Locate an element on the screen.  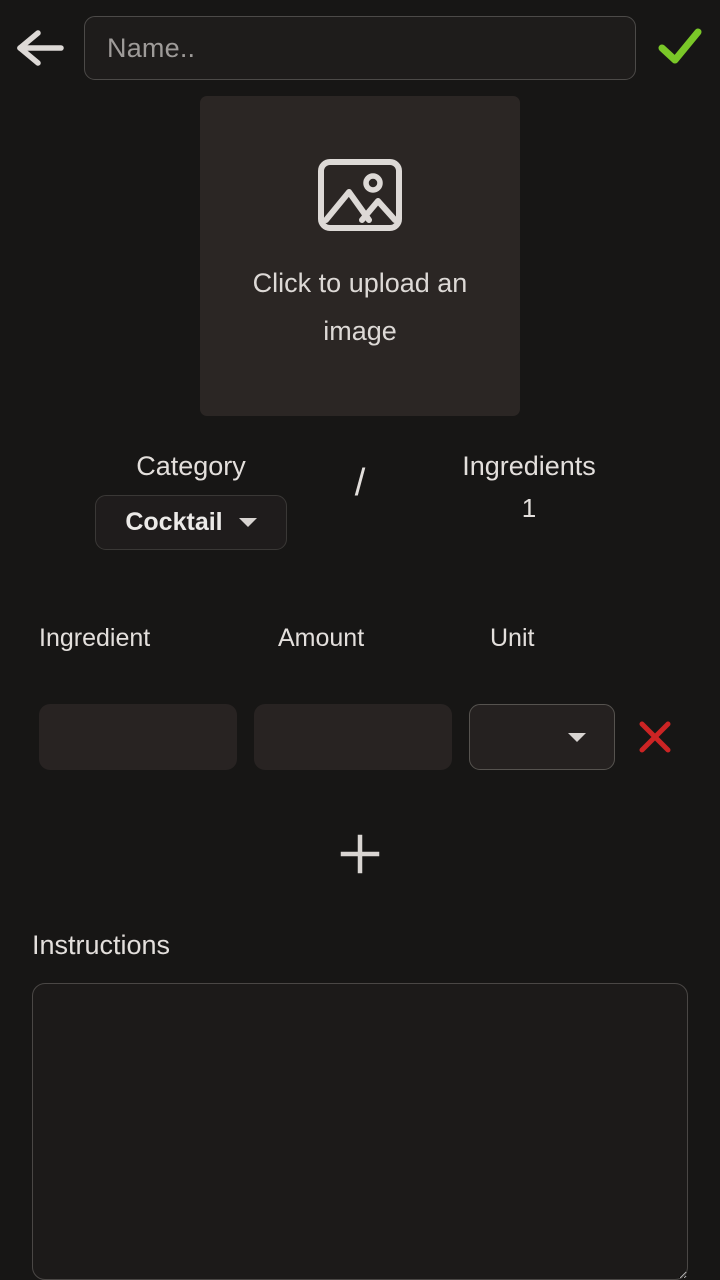
category-selected-value: Cocktail is located at coordinates (174, 522).